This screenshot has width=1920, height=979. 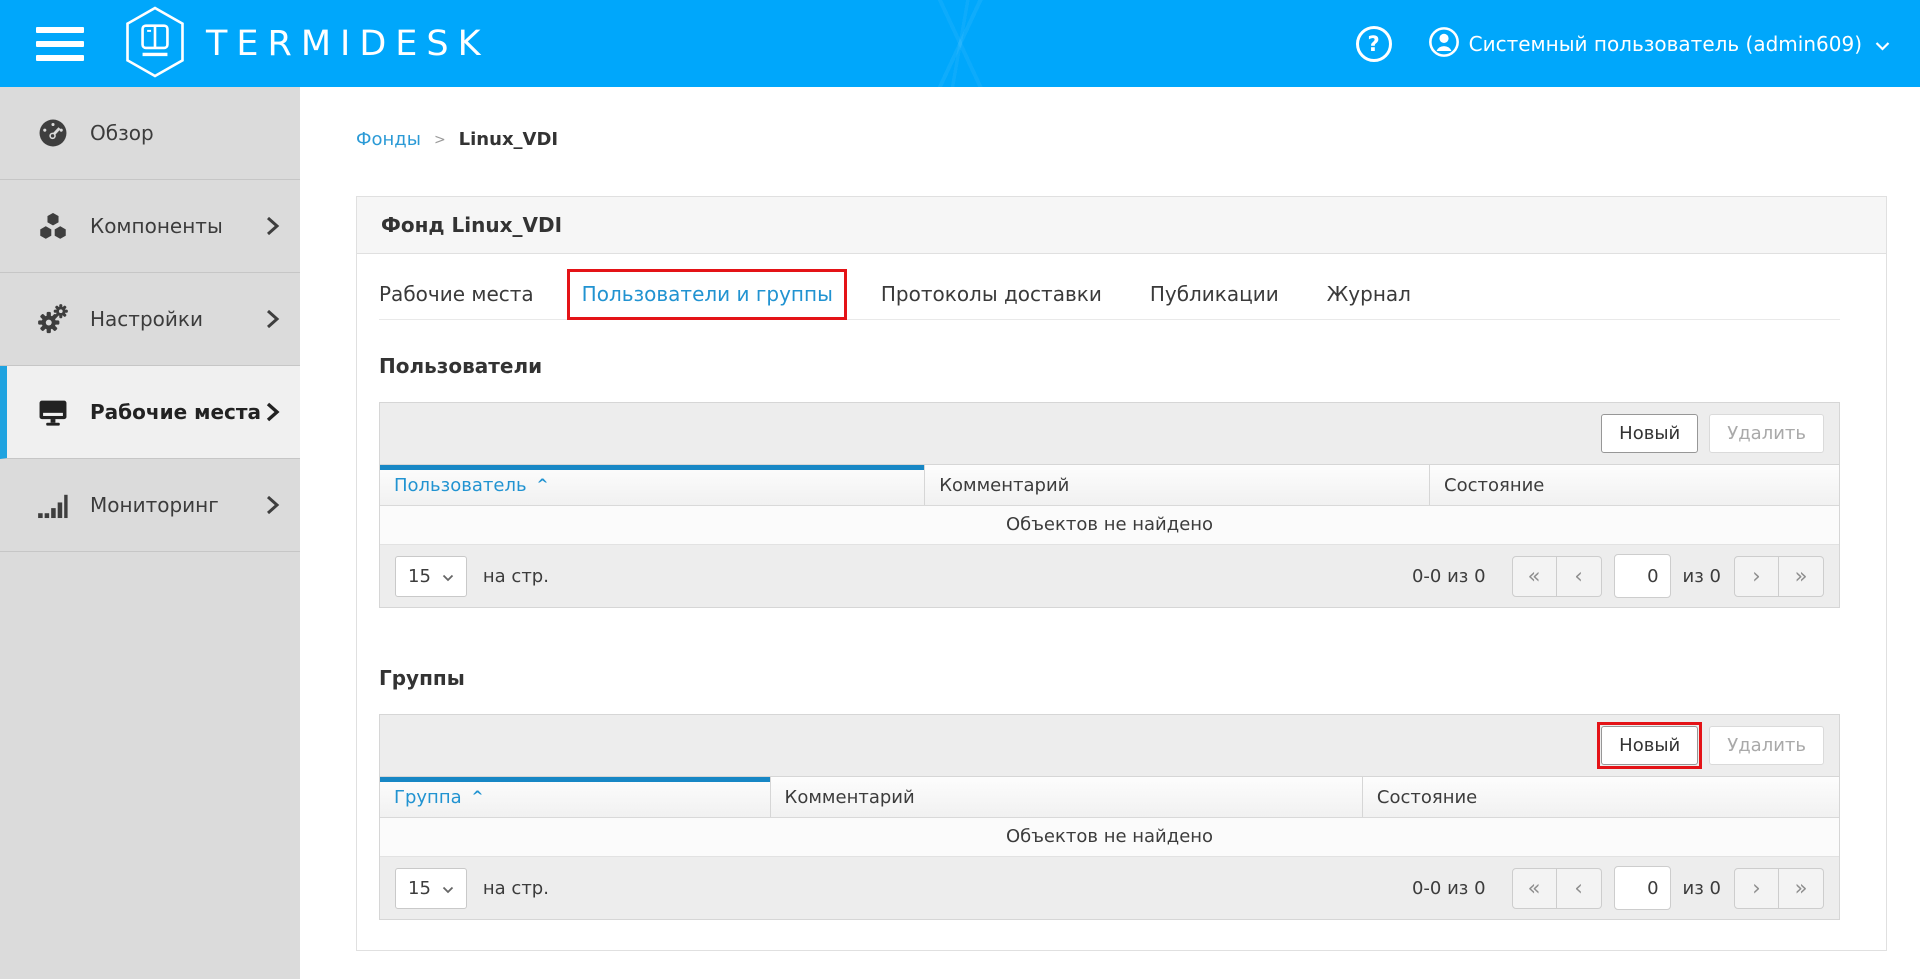 I want to click on users-delete-button: Удалить, so click(x=1766, y=433).